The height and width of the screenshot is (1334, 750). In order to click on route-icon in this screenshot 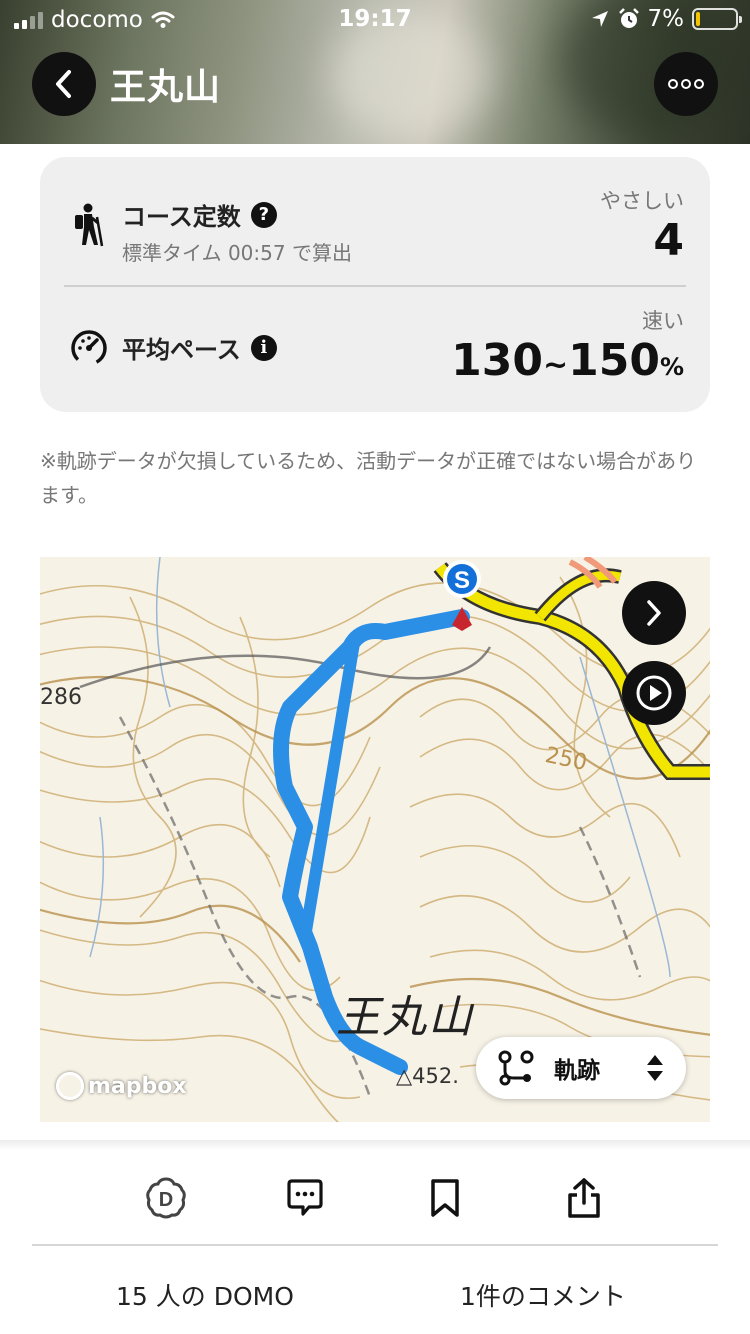, I will do `click(516, 1068)`.